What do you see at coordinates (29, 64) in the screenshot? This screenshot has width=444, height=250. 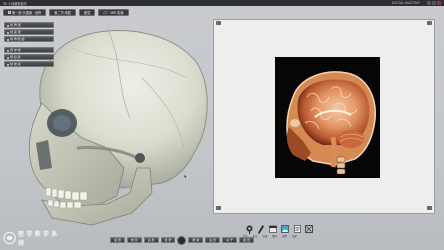 I see `menu-item: 颅 前 窝` at bounding box center [29, 64].